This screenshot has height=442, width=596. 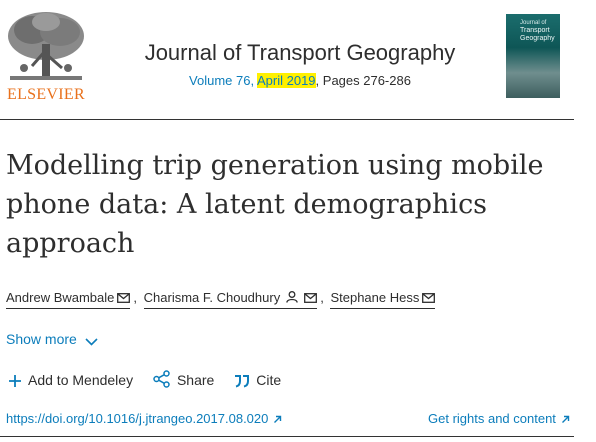 I want to click on share-label: Share, so click(x=195, y=380).